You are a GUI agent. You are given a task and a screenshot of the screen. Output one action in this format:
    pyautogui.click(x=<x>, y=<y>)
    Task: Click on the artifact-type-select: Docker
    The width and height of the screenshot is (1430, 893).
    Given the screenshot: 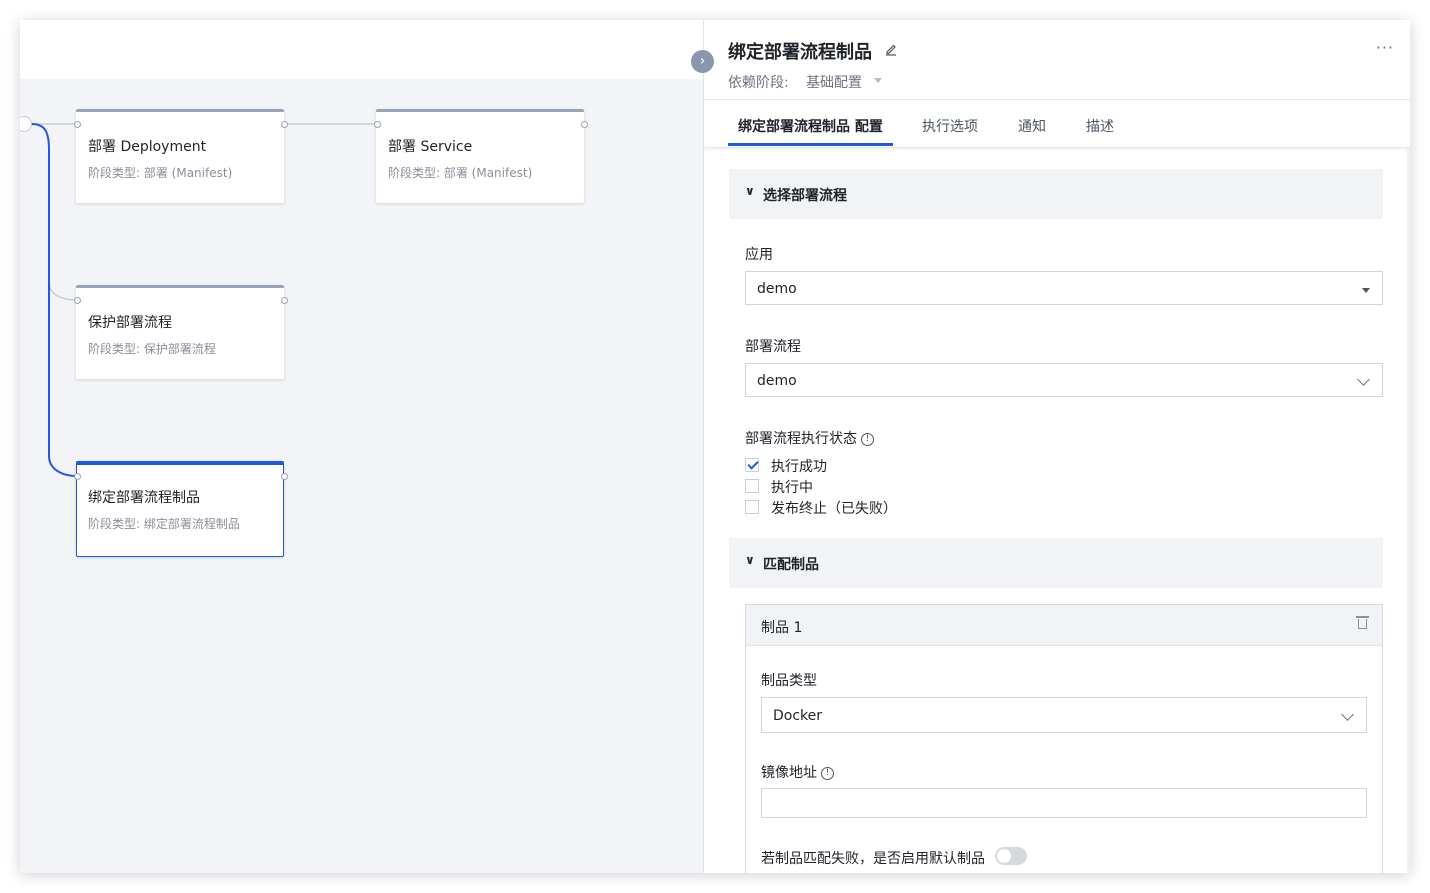 What is the action you would take?
    pyautogui.click(x=1064, y=715)
    